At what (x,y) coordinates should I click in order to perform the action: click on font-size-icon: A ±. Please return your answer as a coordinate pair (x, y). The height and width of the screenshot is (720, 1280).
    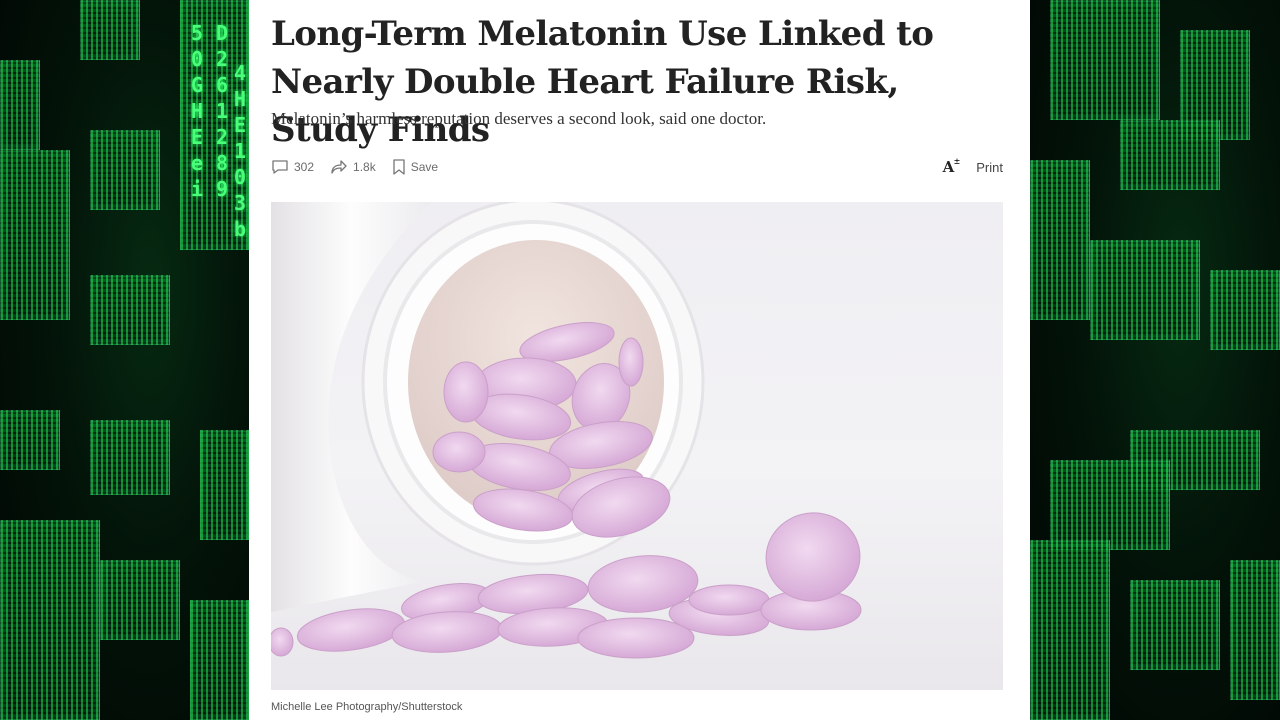
    Looking at the image, I should click on (951, 166).